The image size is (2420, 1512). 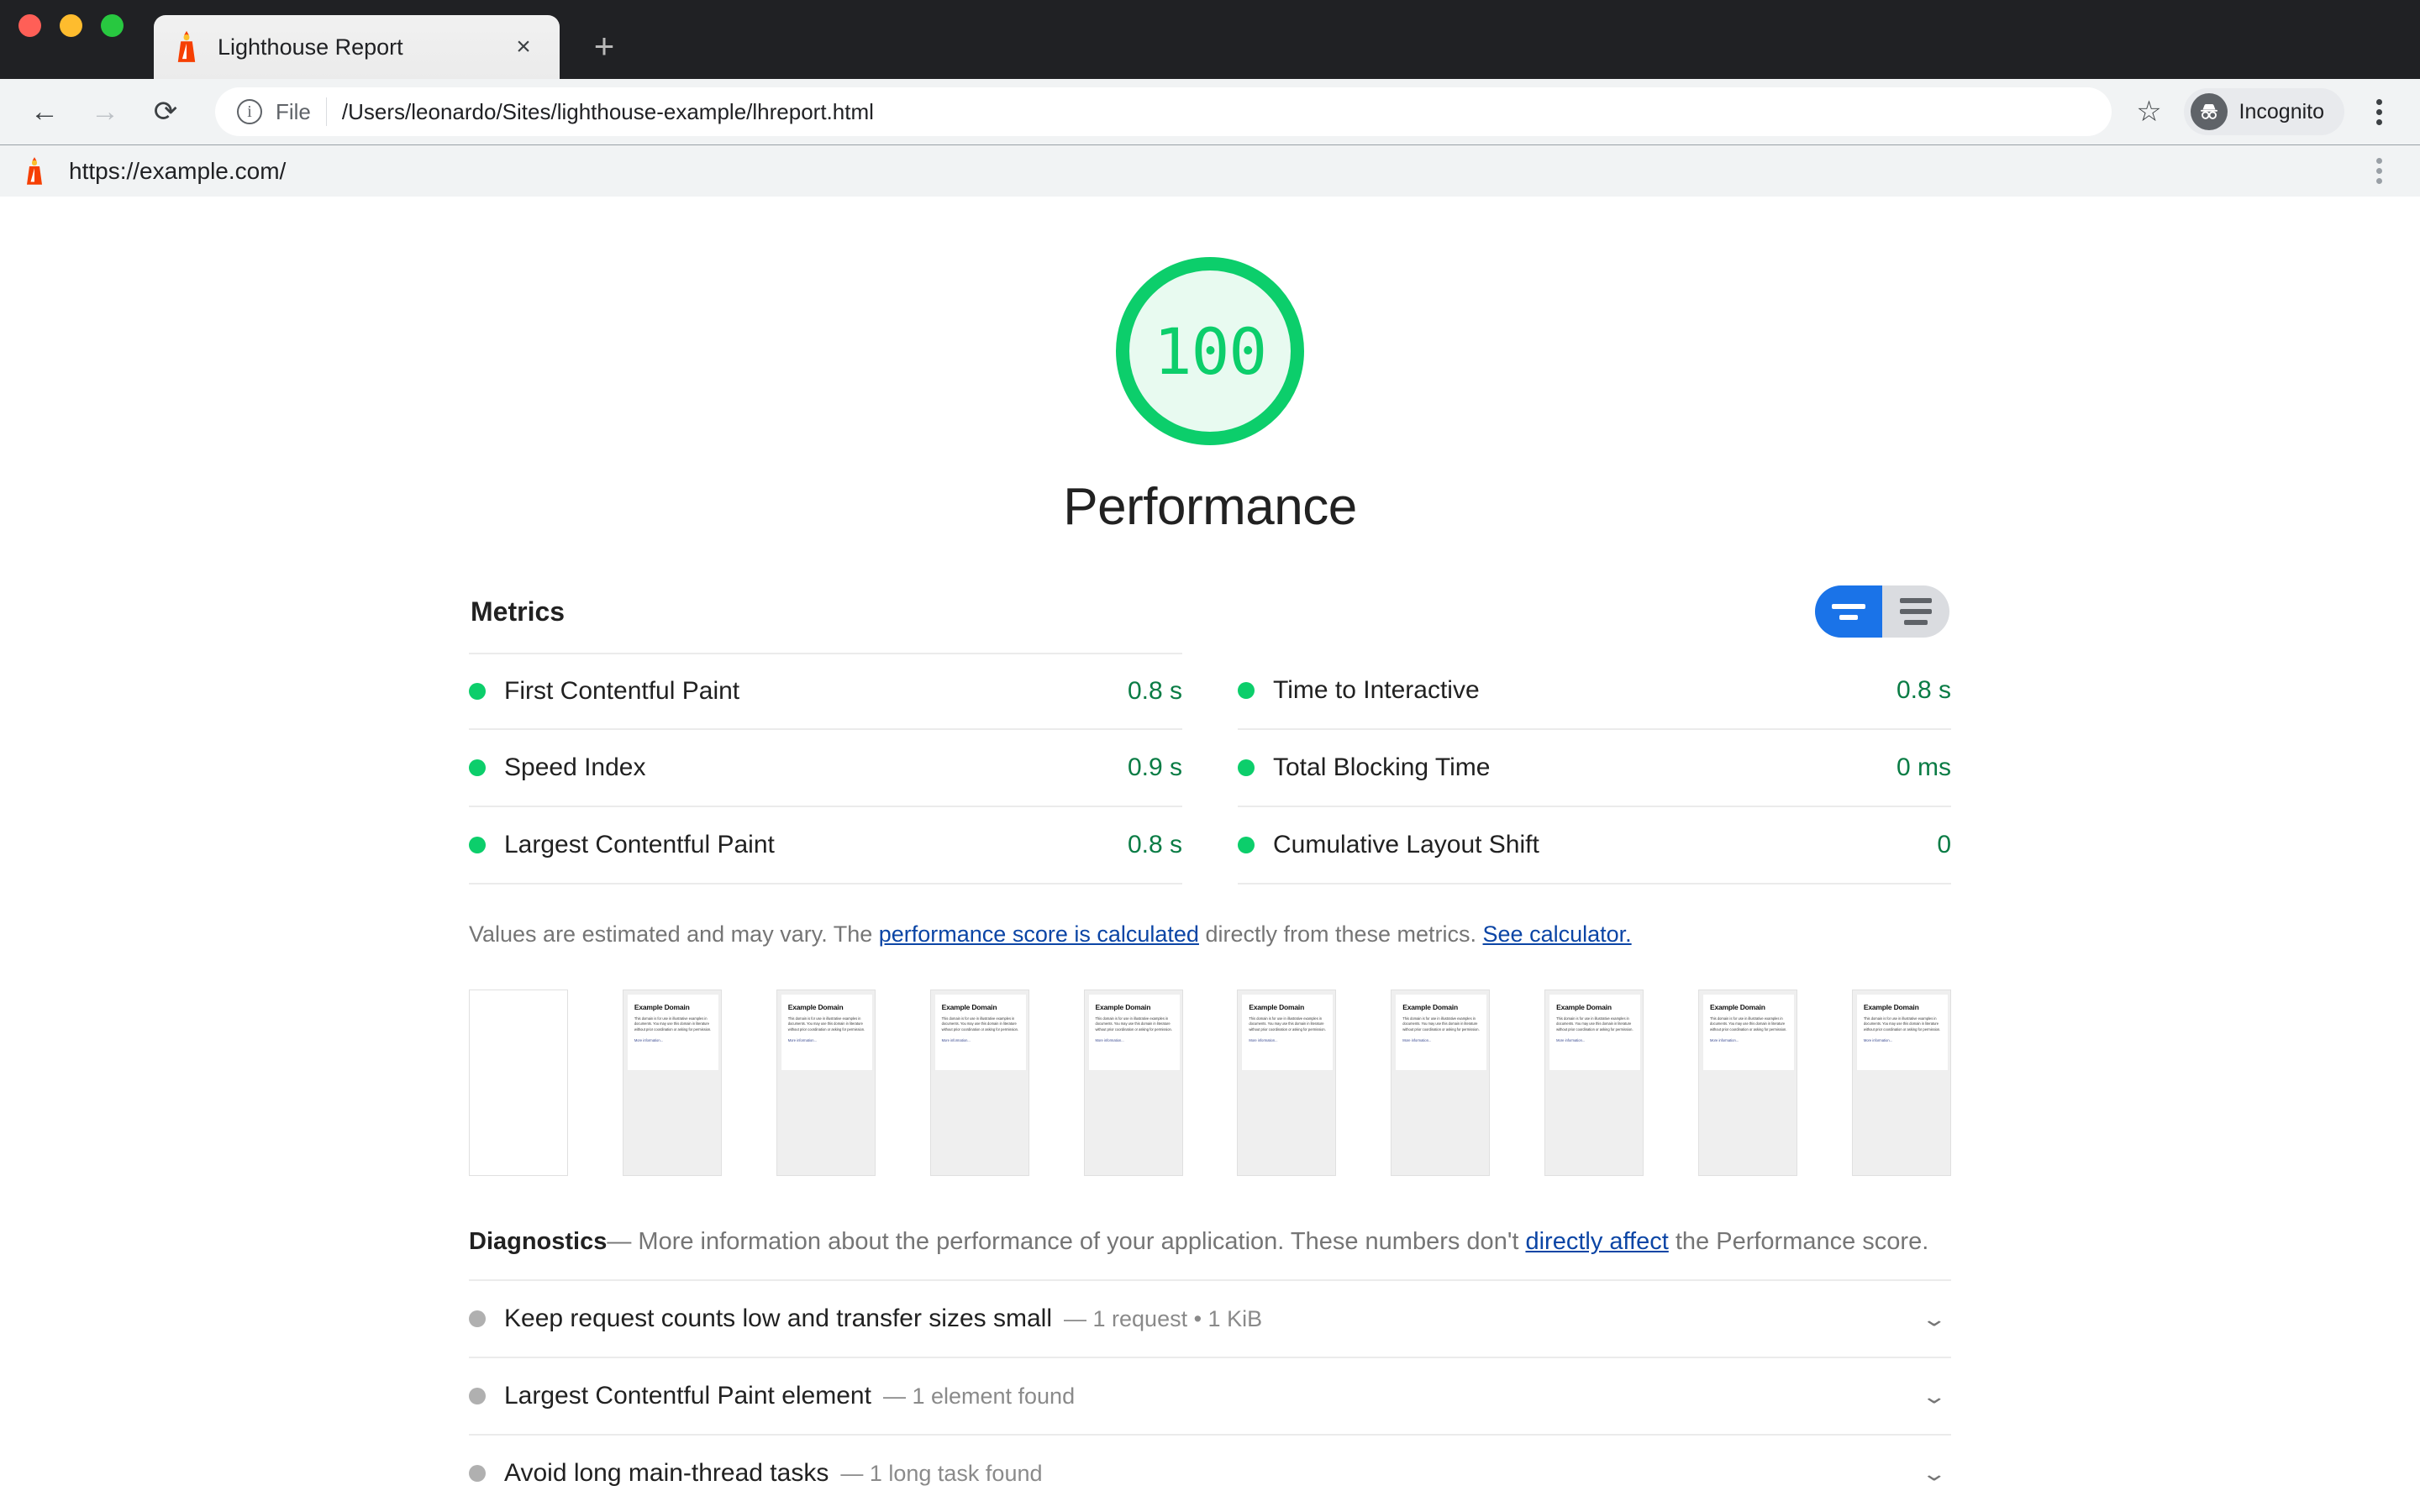 What do you see at coordinates (326, 111) in the screenshot?
I see `address-divider` at bounding box center [326, 111].